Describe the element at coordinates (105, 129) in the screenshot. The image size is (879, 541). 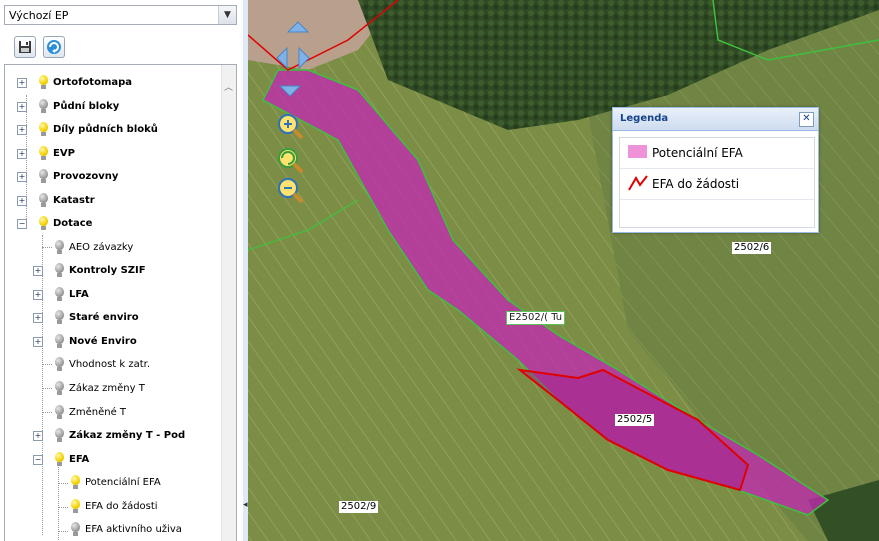
I see `tree-node-label: Díly půdních bloků` at that location.